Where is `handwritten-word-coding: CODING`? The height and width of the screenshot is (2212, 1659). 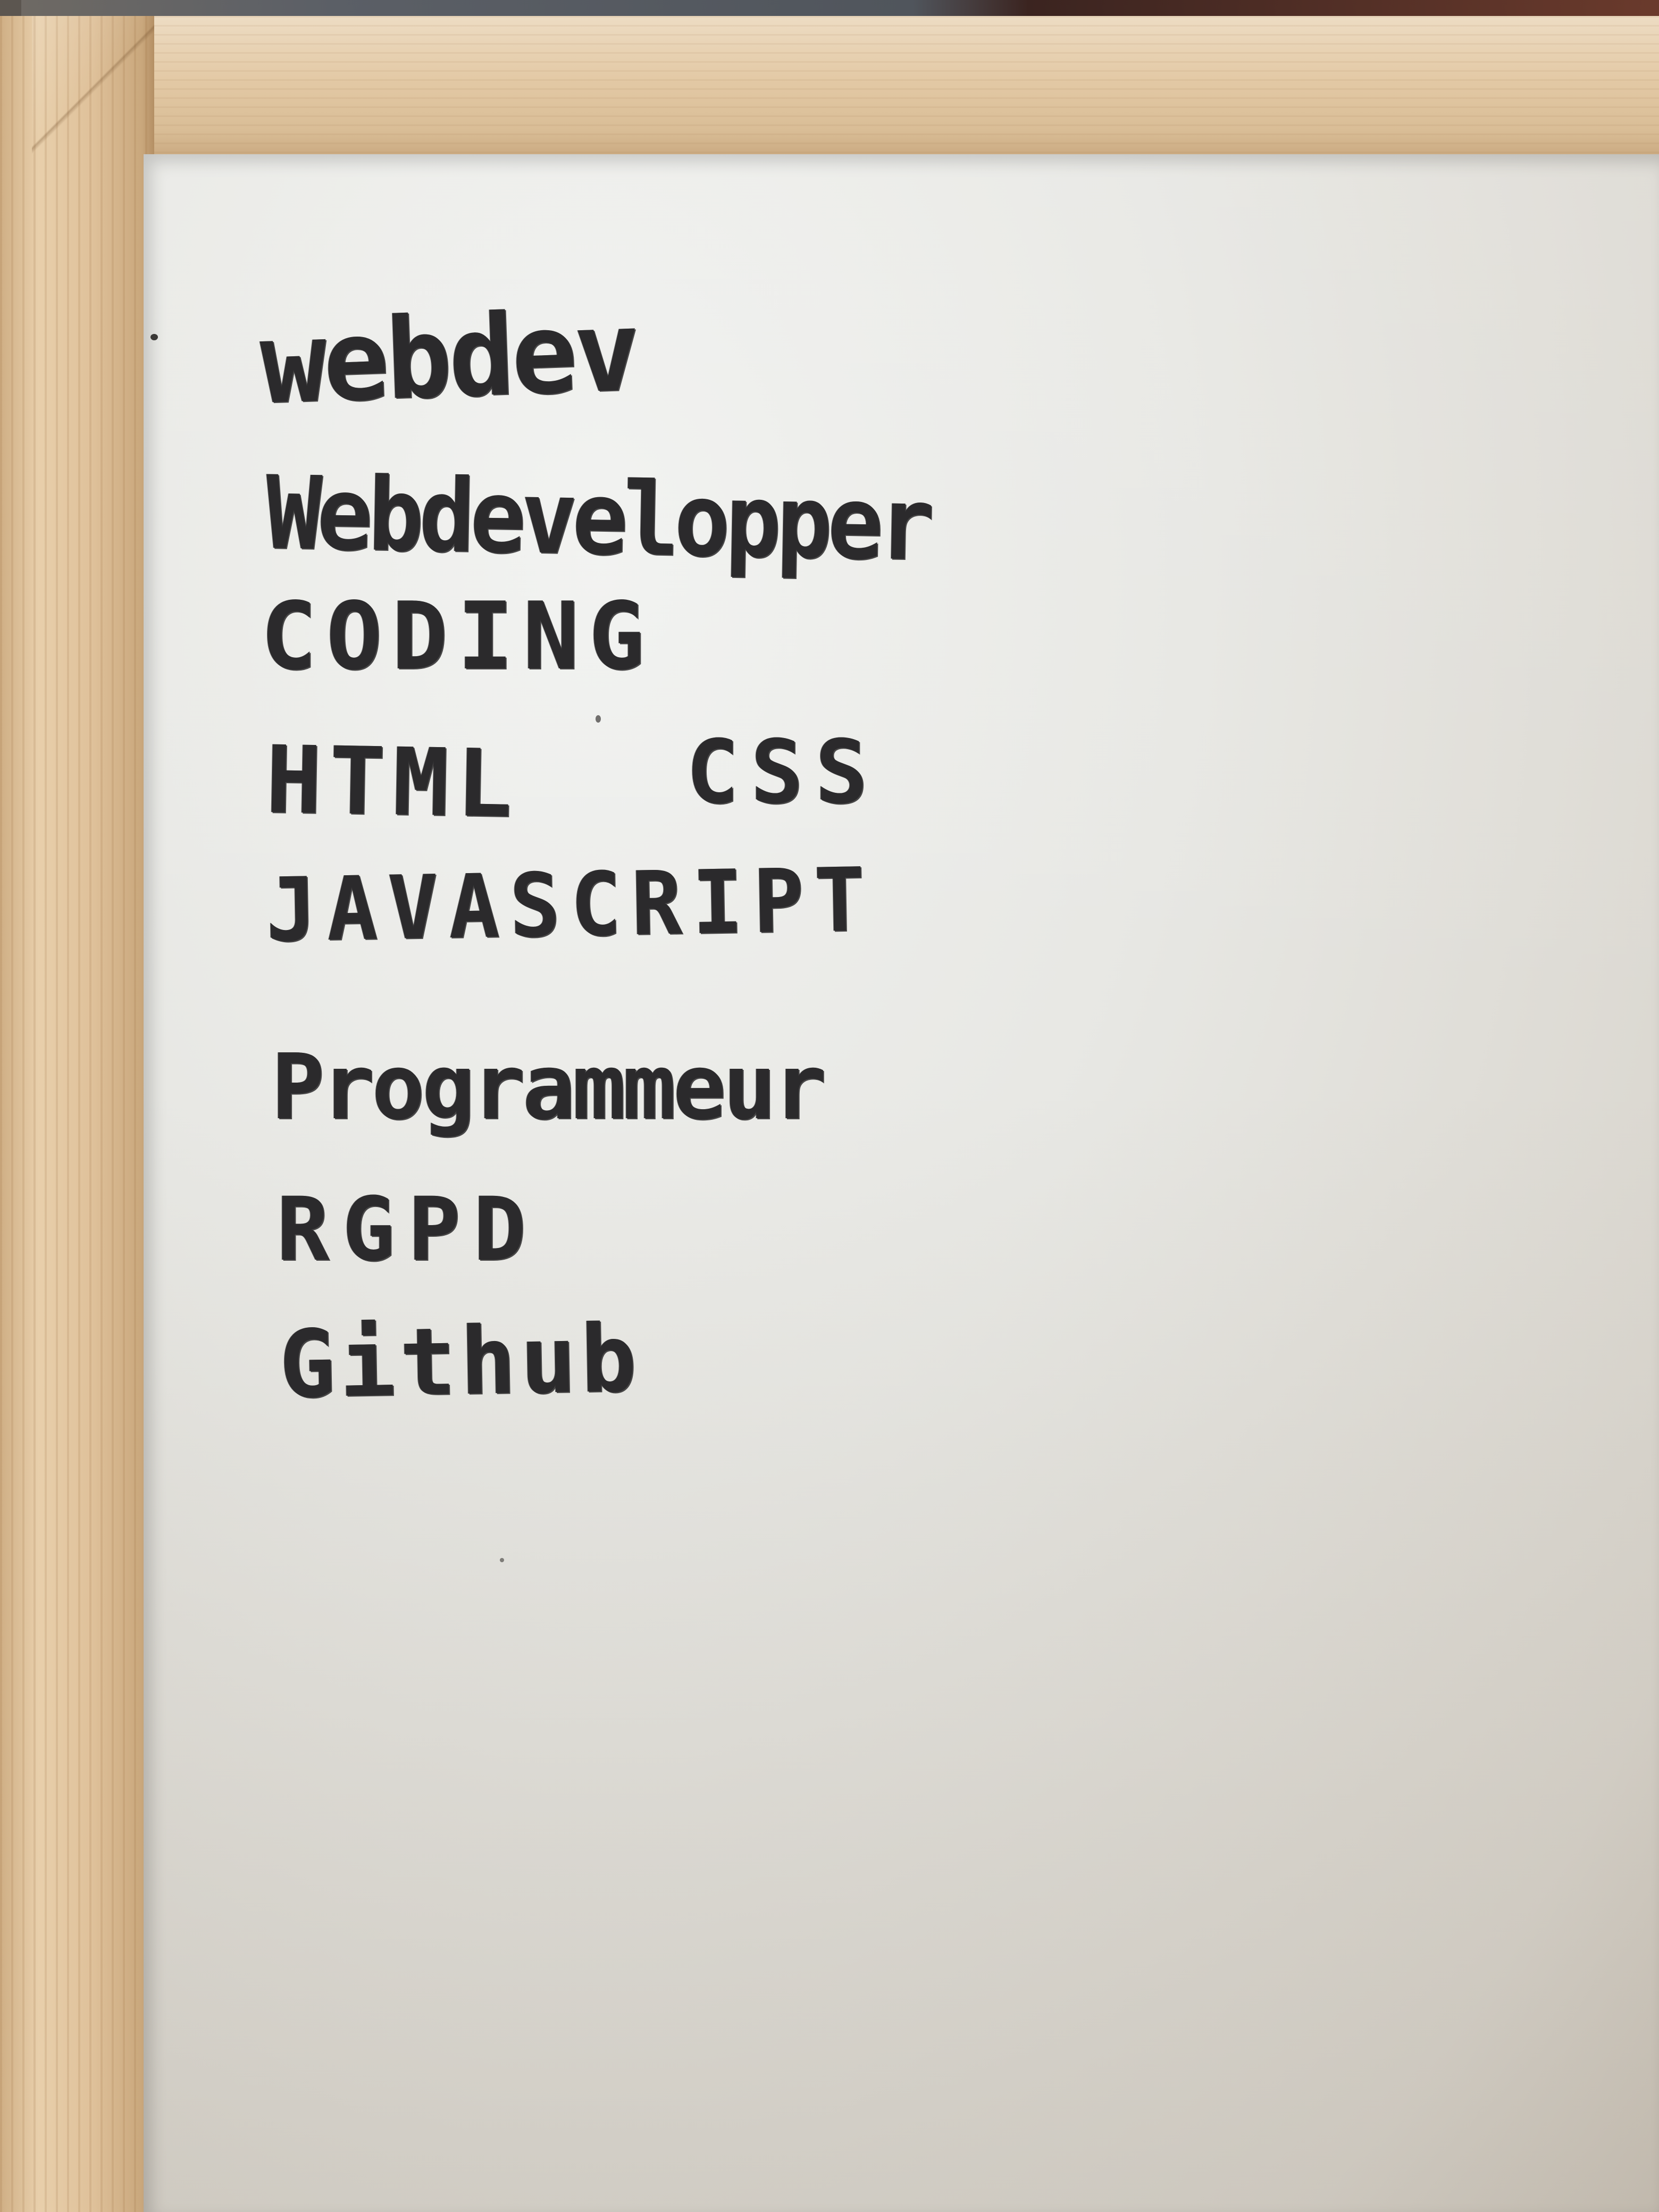 handwritten-word-coding: CODING is located at coordinates (458, 637).